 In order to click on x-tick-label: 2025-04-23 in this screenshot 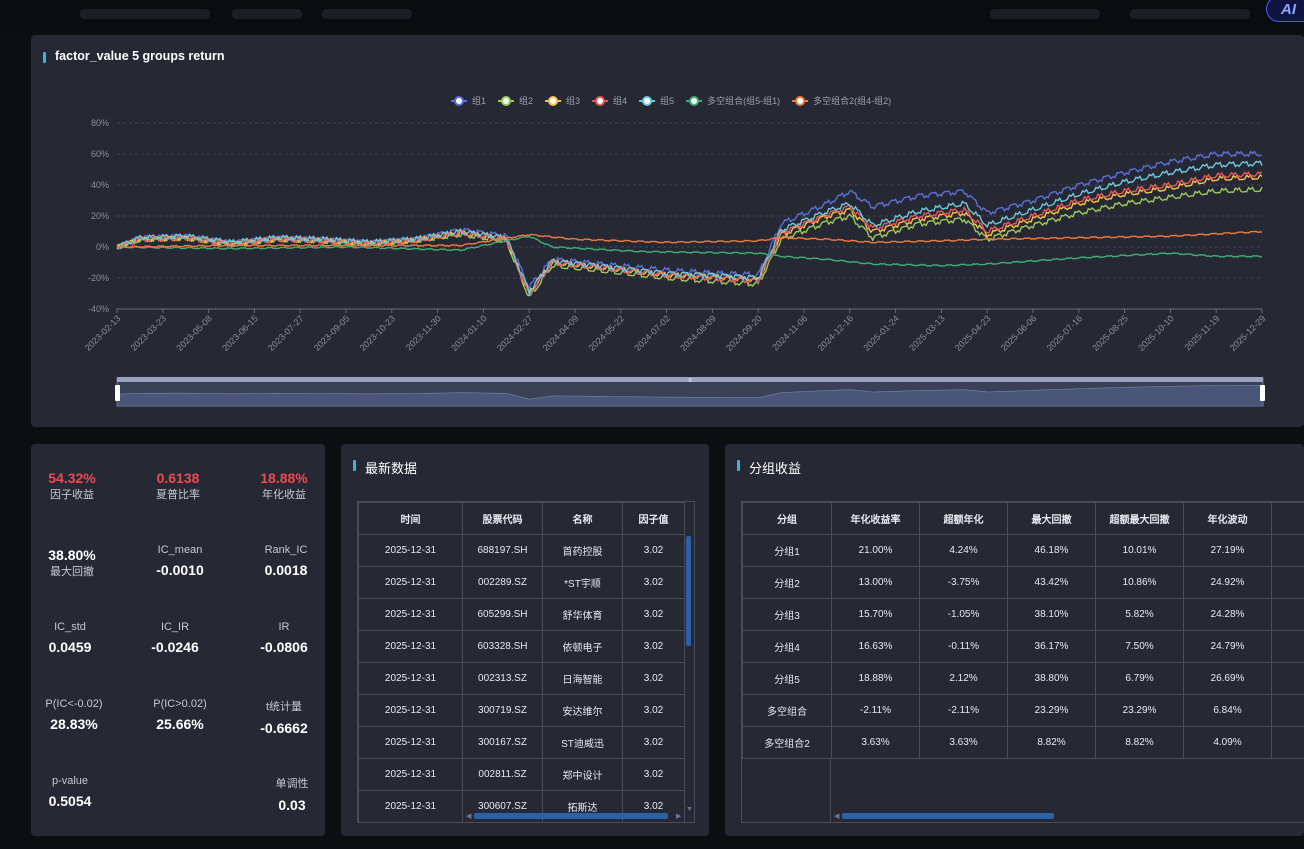, I will do `click(973, 333)`.